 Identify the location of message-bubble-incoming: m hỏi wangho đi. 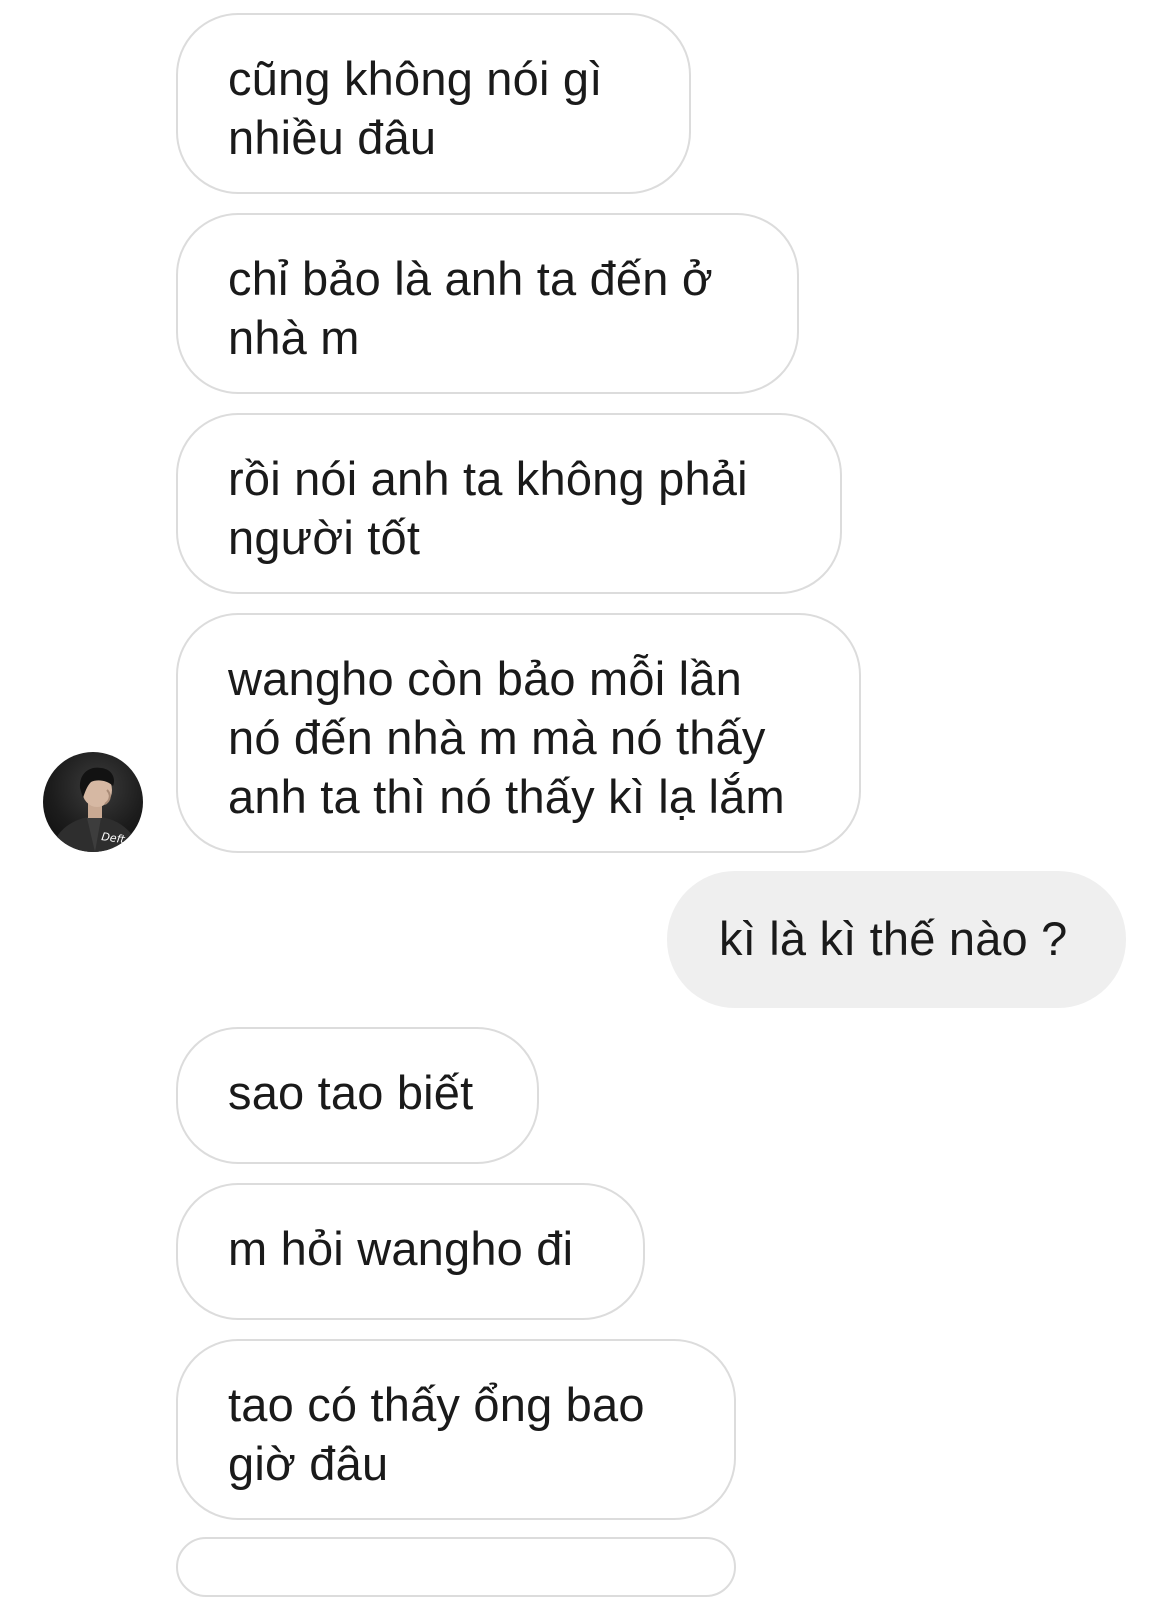
(410, 1251).